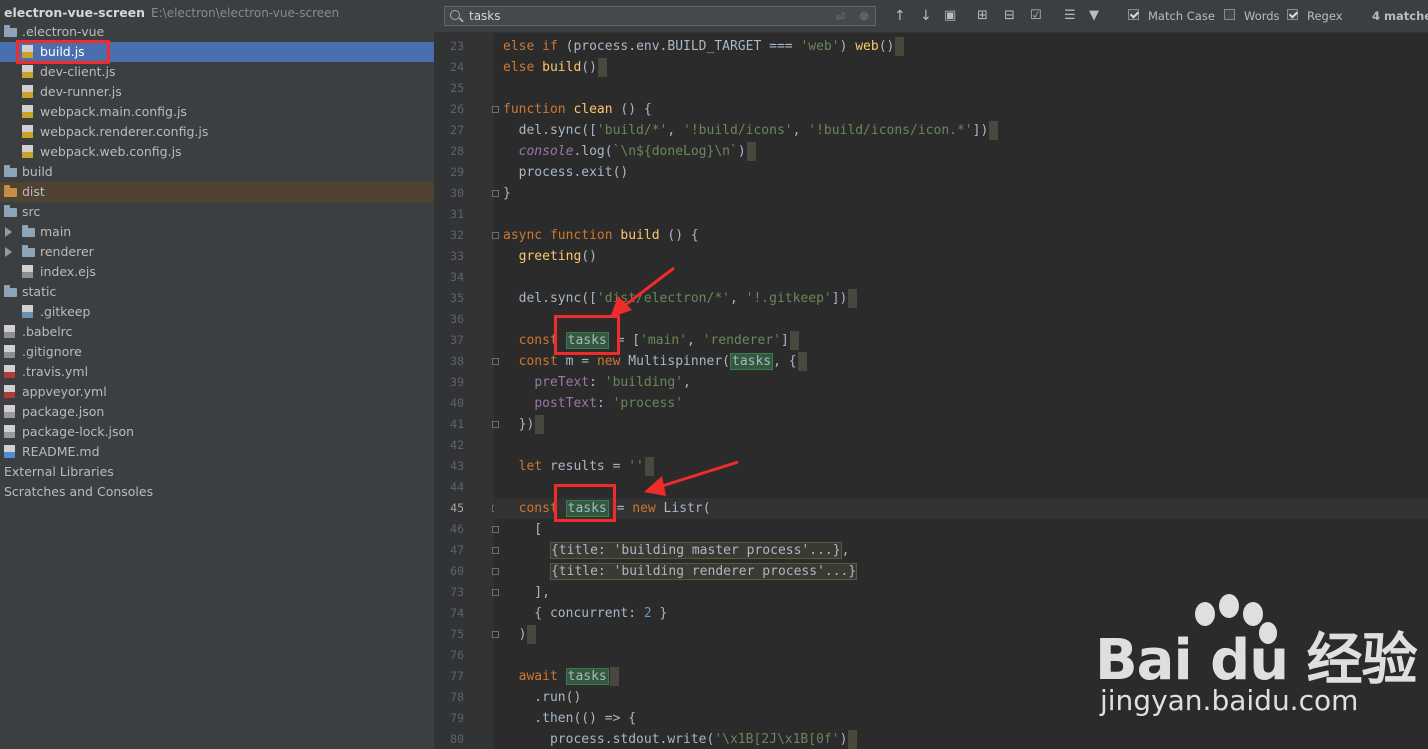  Describe the element at coordinates (455, 15) in the screenshot. I see `search-icon` at that location.